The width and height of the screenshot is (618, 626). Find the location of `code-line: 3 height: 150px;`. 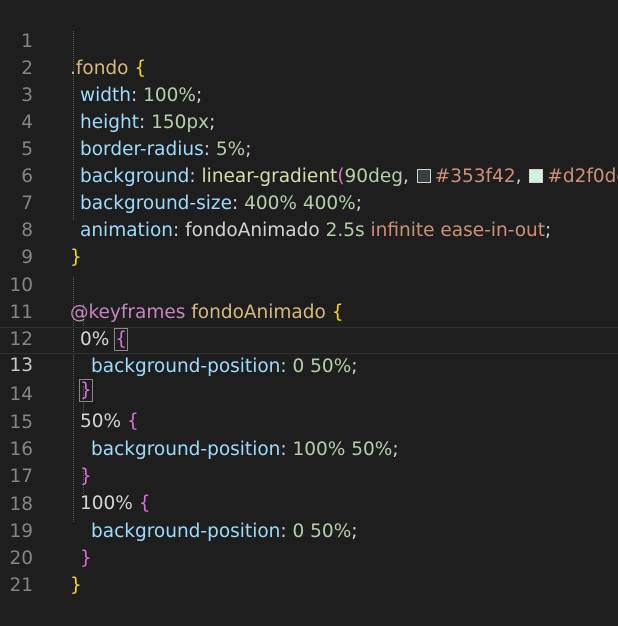

code-line: 3 height: 150px; is located at coordinates (309, 94).